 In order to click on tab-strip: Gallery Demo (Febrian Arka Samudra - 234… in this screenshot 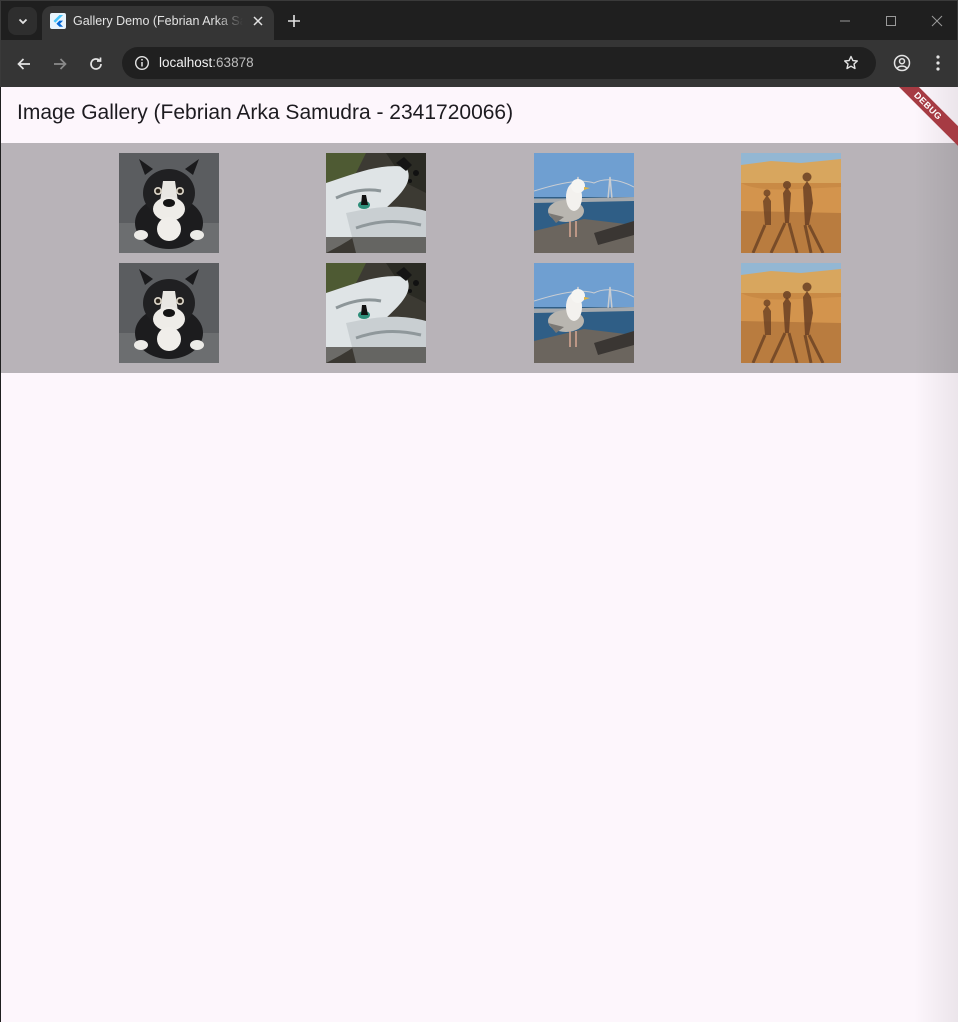, I will do `click(479, 20)`.